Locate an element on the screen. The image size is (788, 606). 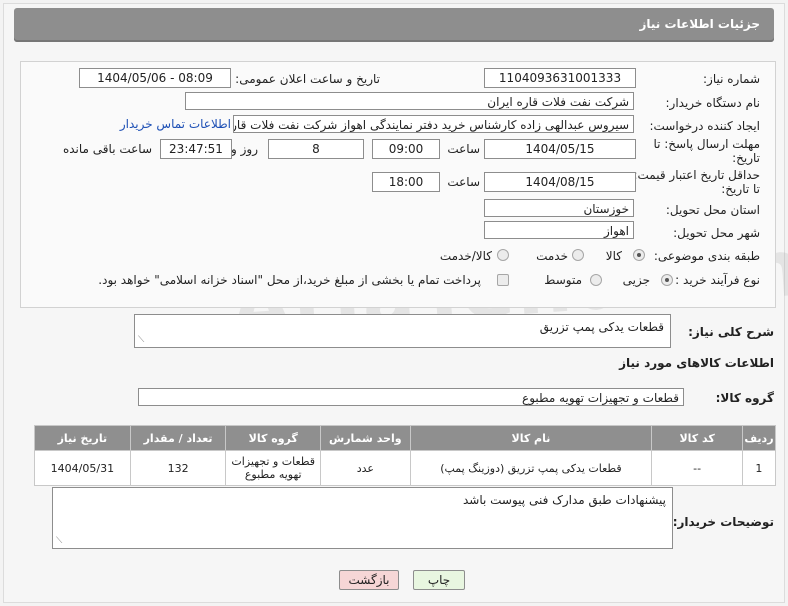
announce-field: 1404/05/06 - 08:09 is located at coordinates (155, 78).